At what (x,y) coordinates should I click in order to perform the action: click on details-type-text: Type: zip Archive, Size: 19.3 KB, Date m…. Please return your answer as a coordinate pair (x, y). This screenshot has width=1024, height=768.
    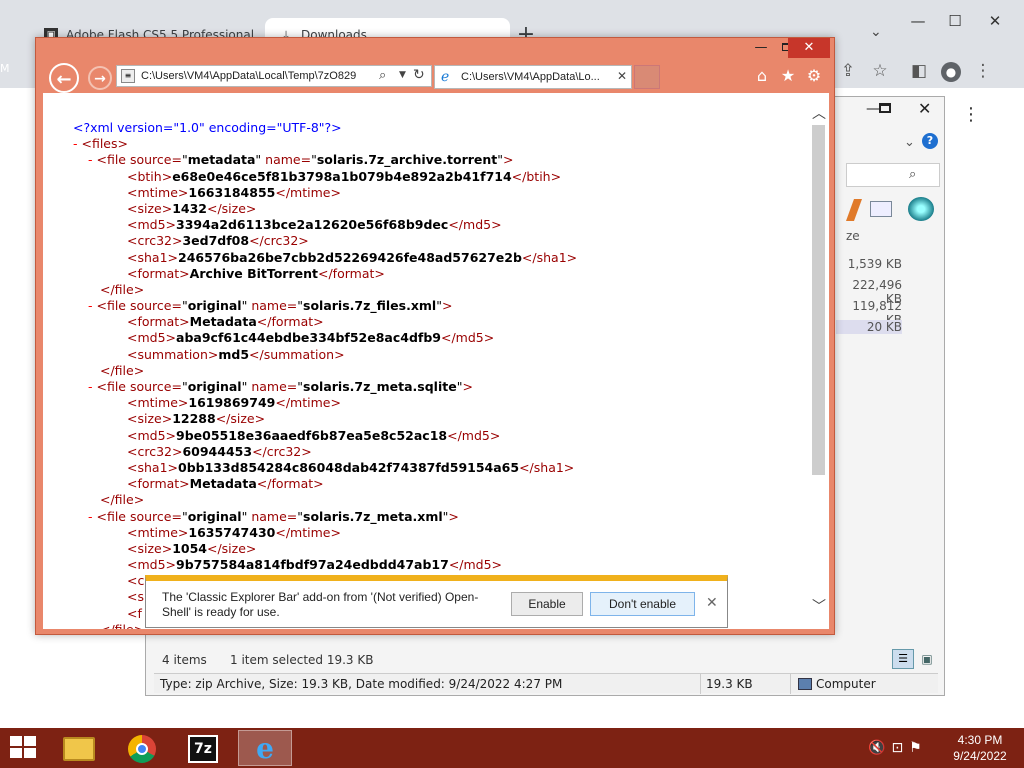
    Looking at the image, I should click on (361, 684).